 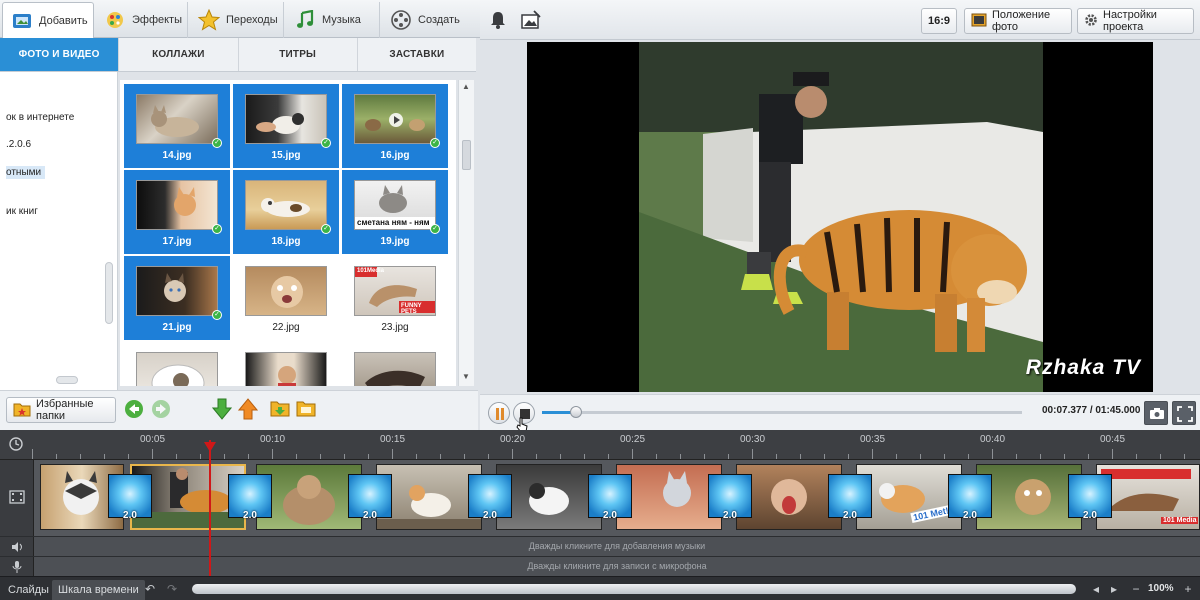 I want to click on thumb-caption: FUNNY PETS, so click(x=411, y=309).